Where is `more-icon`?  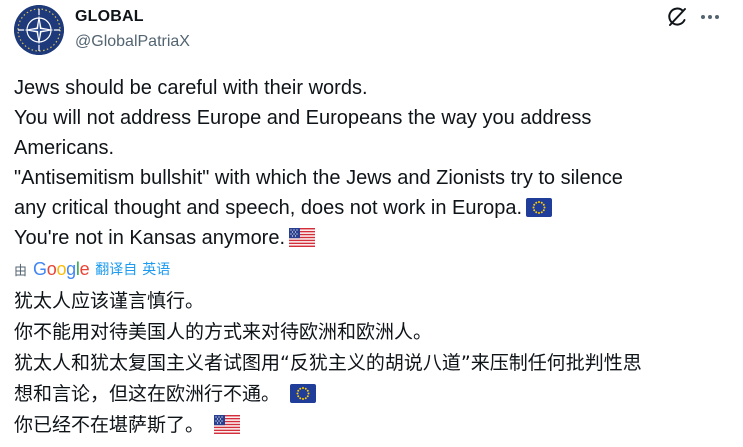 more-icon is located at coordinates (710, 17).